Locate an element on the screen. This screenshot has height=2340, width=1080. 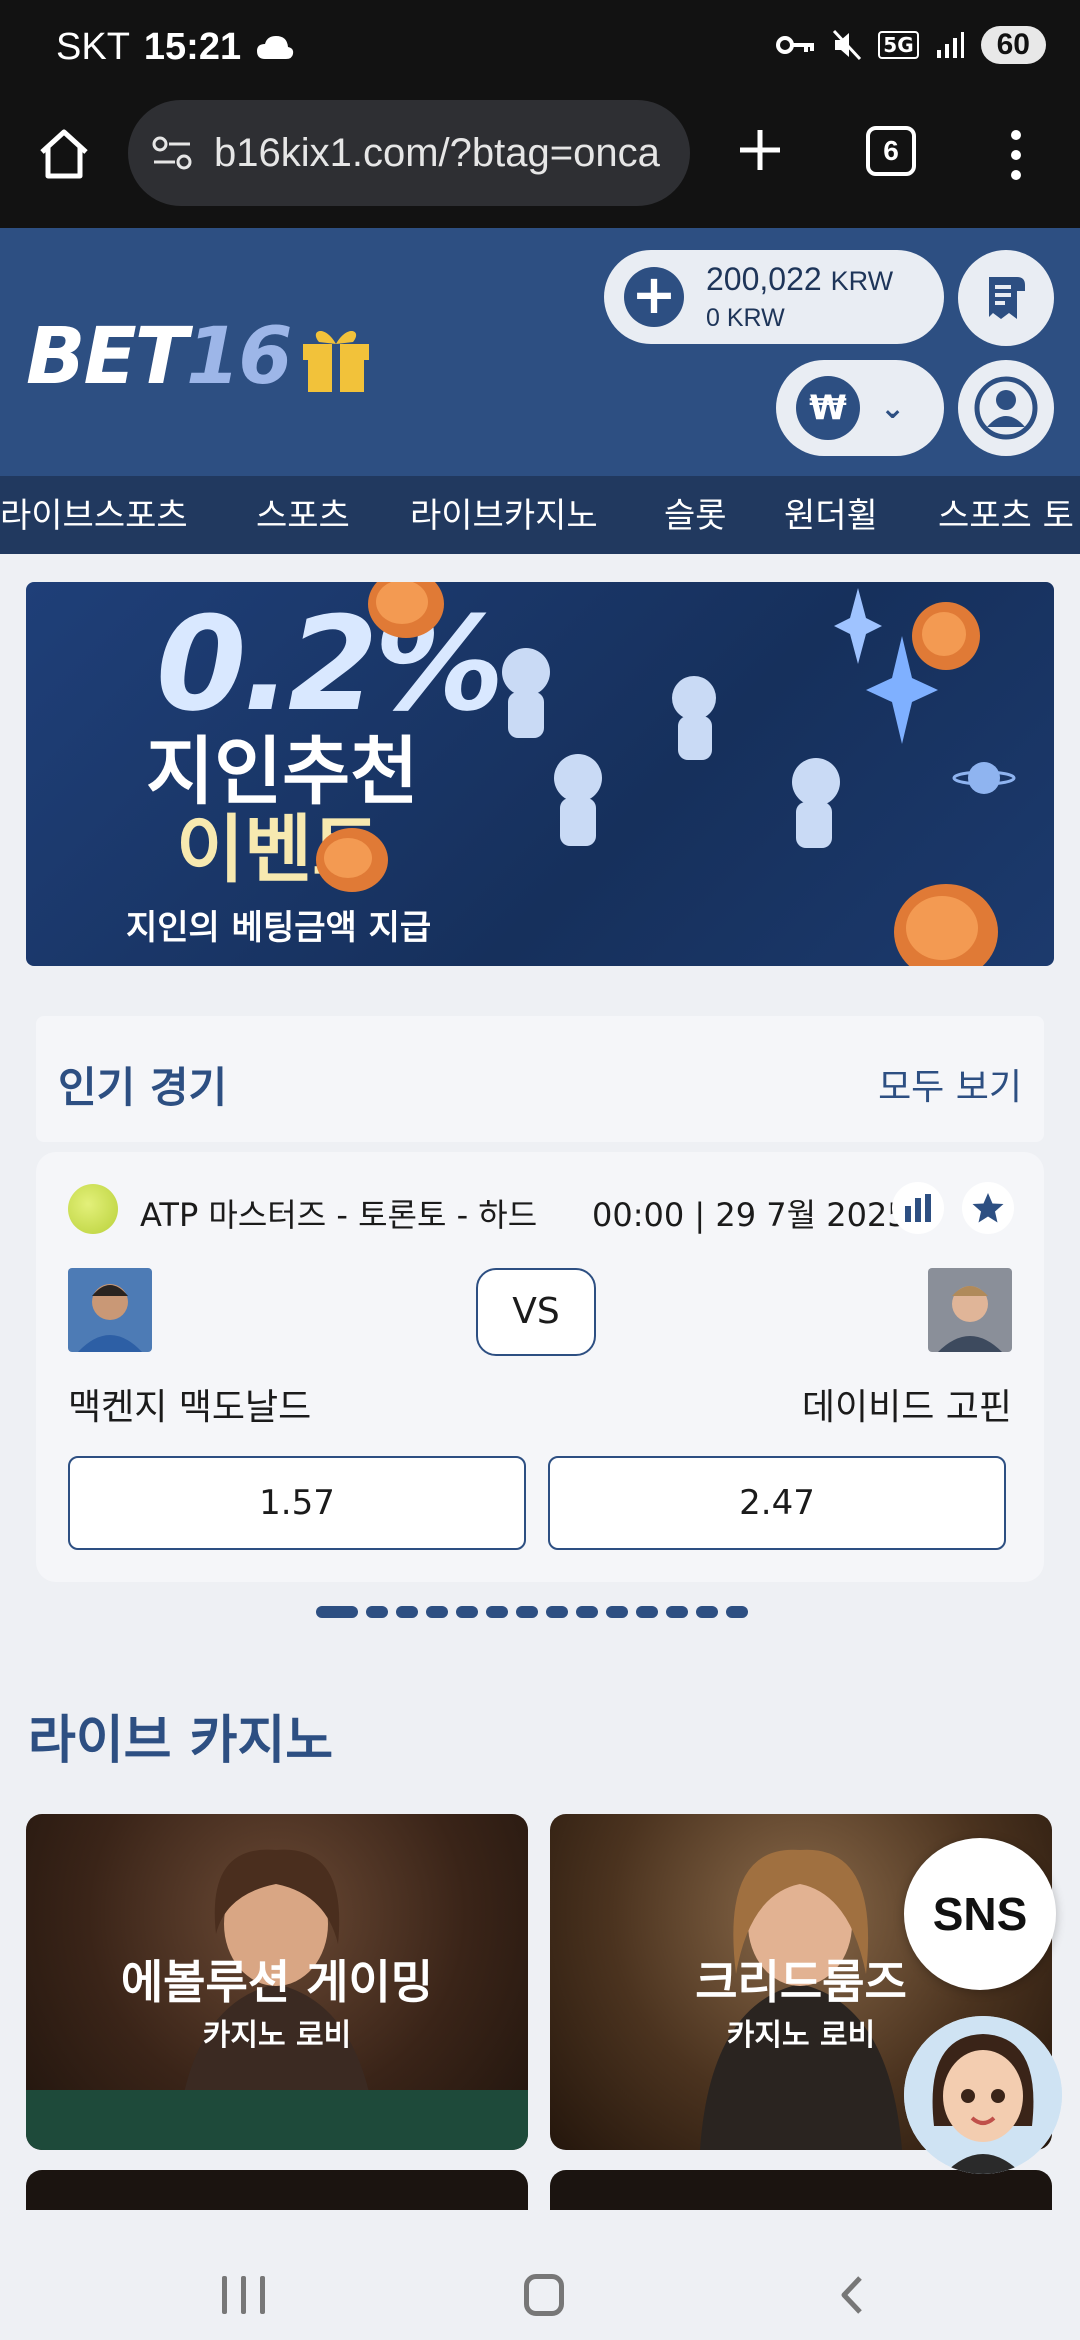
category-nav: 라이브스포츠 스포츠 라이브카지노 슬롯 원더휠 스포츠 토 is located at coordinates (540, 515).